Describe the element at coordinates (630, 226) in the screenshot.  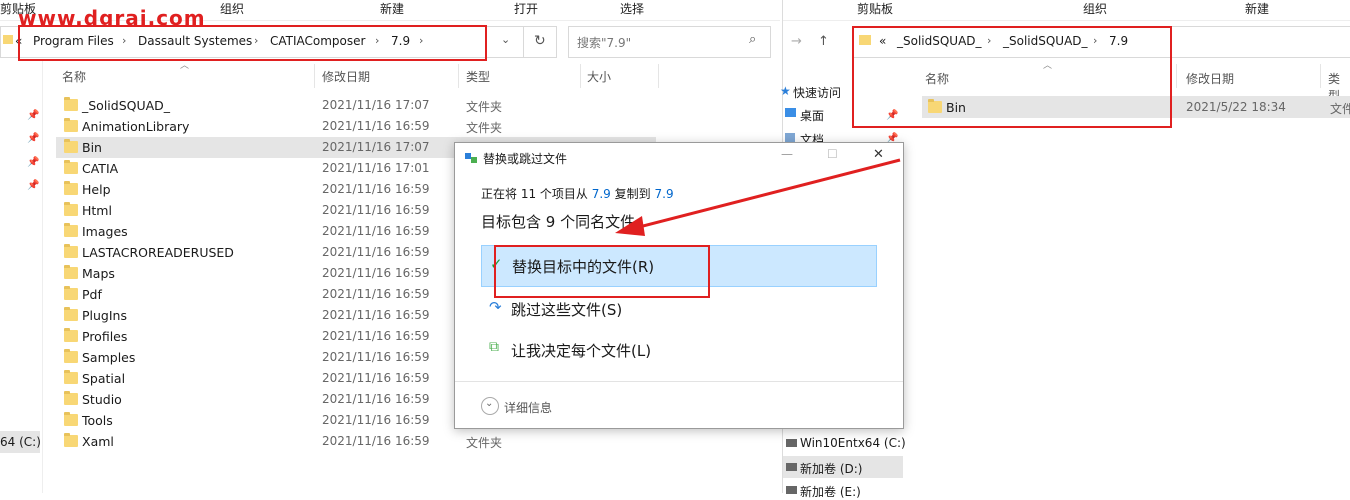
I see `arrow-head` at that location.